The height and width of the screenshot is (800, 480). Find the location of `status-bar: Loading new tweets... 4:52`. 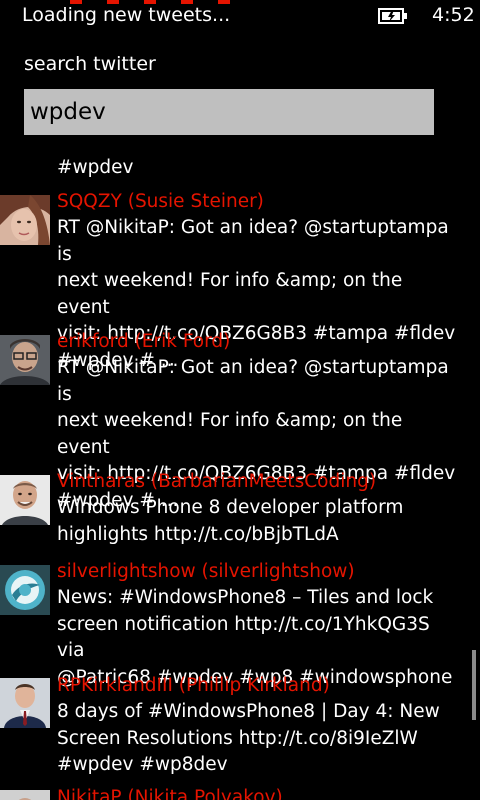

status-bar: Loading new tweets... 4:52 is located at coordinates (240, 17).